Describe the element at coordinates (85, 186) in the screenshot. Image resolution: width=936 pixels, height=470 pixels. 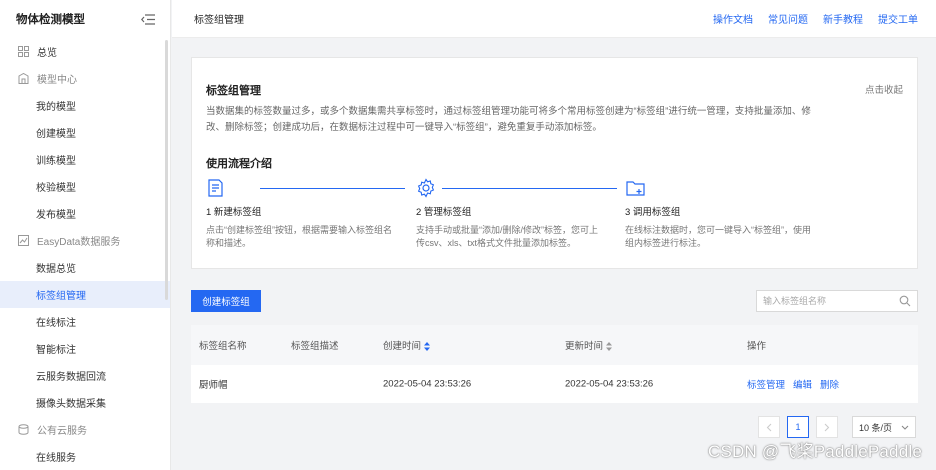
I see `sidebar-item: 校验模型` at that location.